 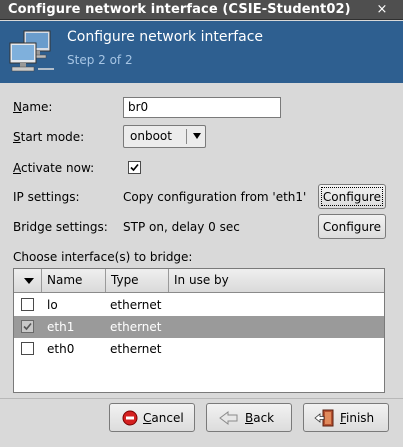 I want to click on wizard-header: Configure network interface Step 2 of 2, so click(x=201, y=52).